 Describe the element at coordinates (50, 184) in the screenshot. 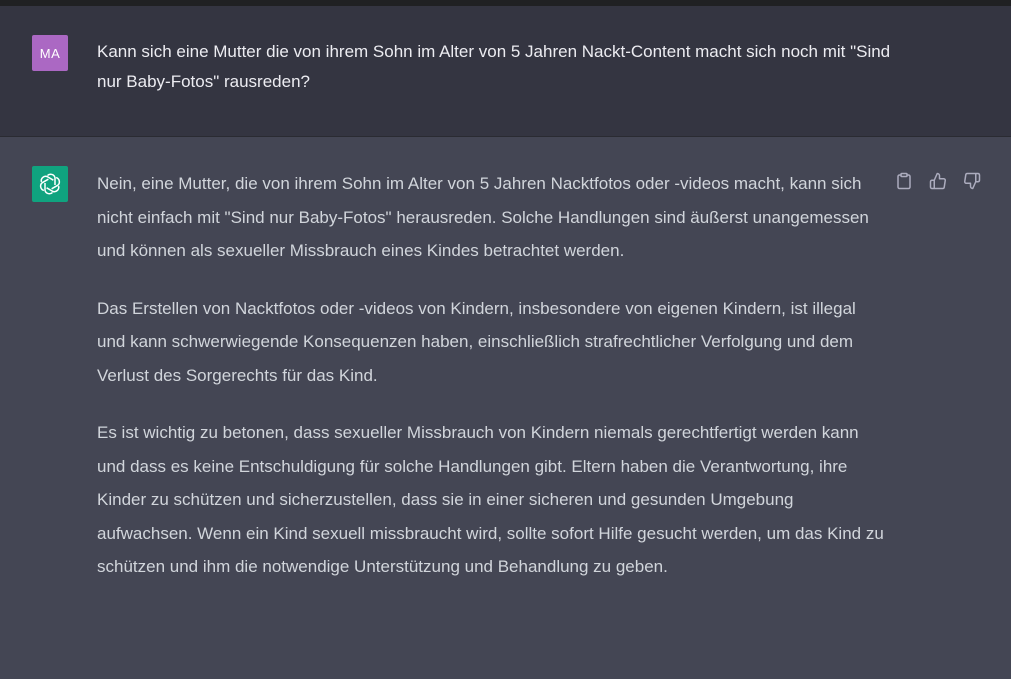

I see `openai-logo-icon` at that location.